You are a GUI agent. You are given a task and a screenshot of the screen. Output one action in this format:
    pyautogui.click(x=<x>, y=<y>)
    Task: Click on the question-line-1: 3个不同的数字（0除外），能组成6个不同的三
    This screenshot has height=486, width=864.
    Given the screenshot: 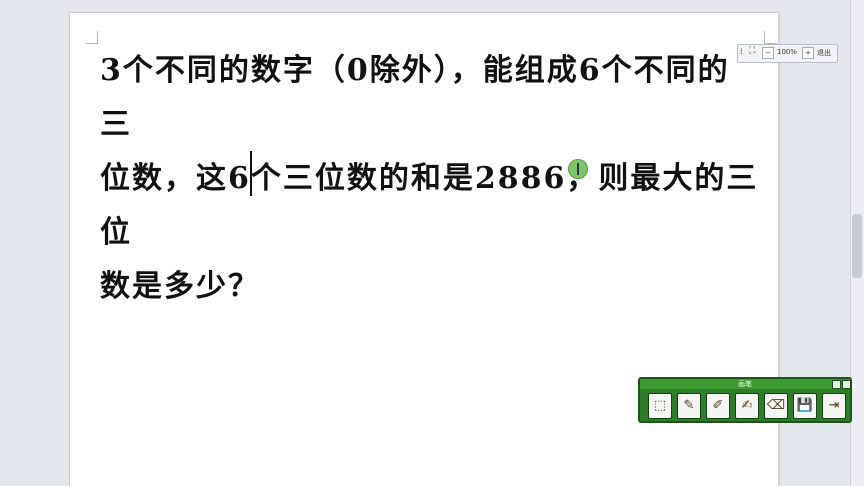 What is the action you would take?
    pyautogui.click(x=415, y=97)
    